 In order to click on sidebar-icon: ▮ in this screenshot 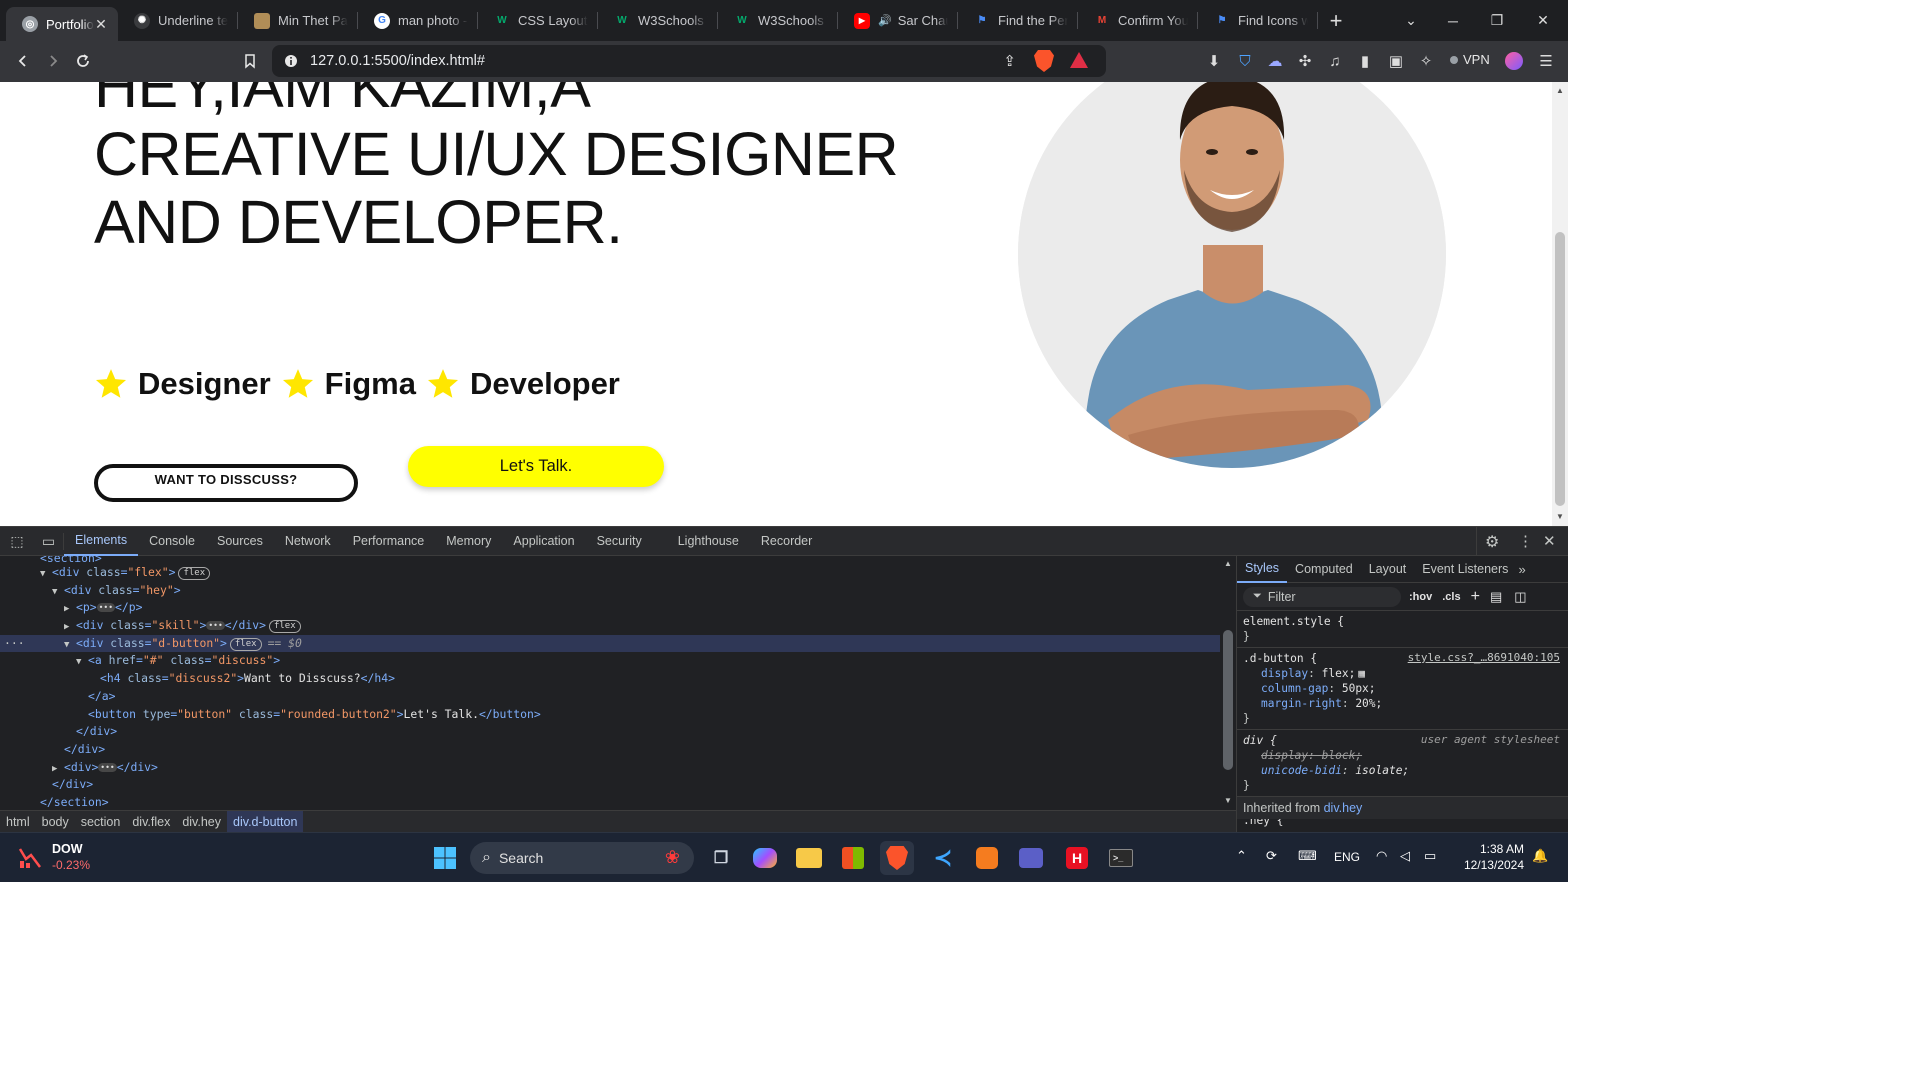, I will do `click(1365, 61)`.